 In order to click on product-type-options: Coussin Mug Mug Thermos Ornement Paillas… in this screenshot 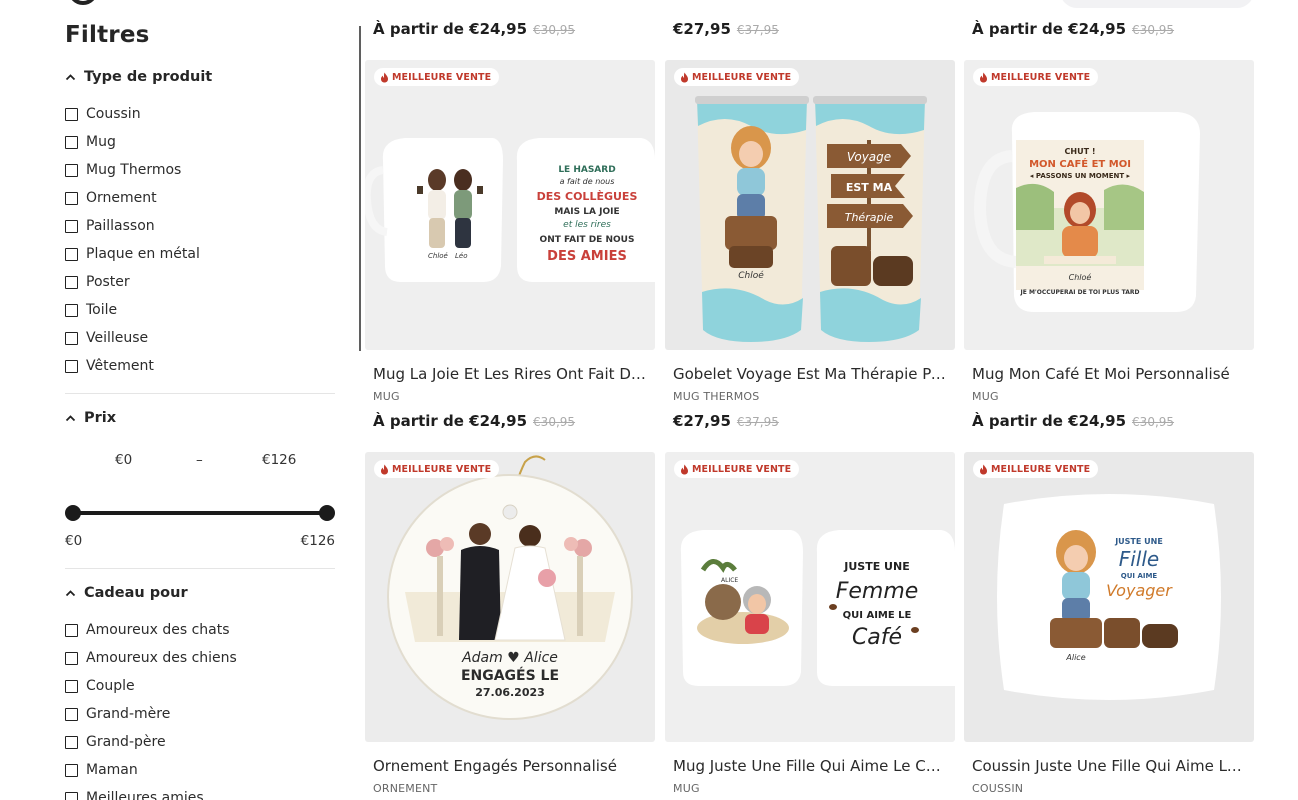, I will do `click(132, 240)`.